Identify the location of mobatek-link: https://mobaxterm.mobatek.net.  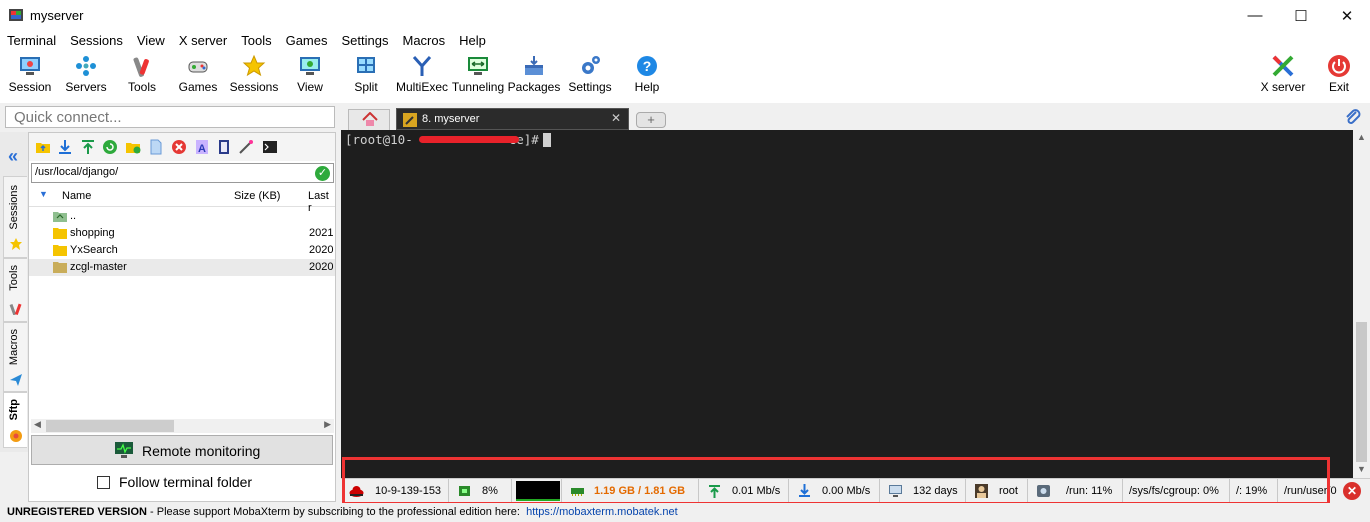
(602, 512).